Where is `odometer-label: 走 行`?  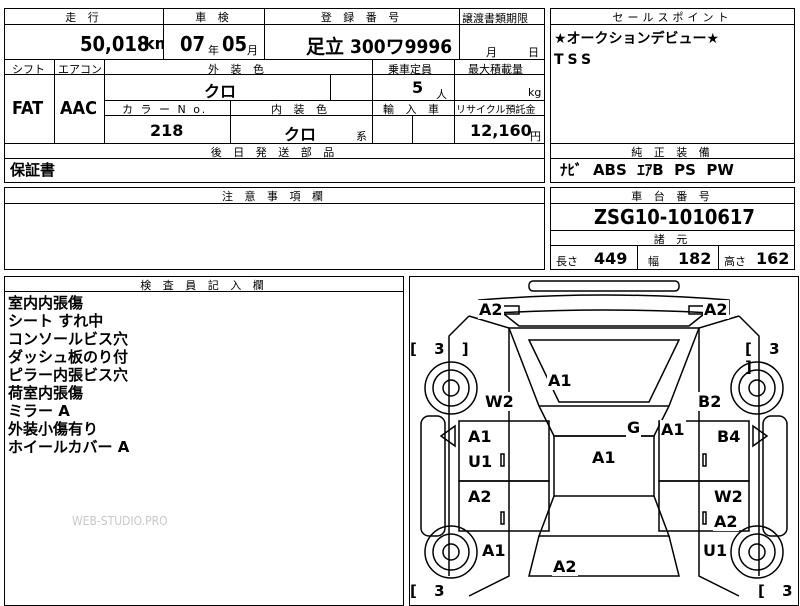 odometer-label: 走 行 is located at coordinates (84, 17).